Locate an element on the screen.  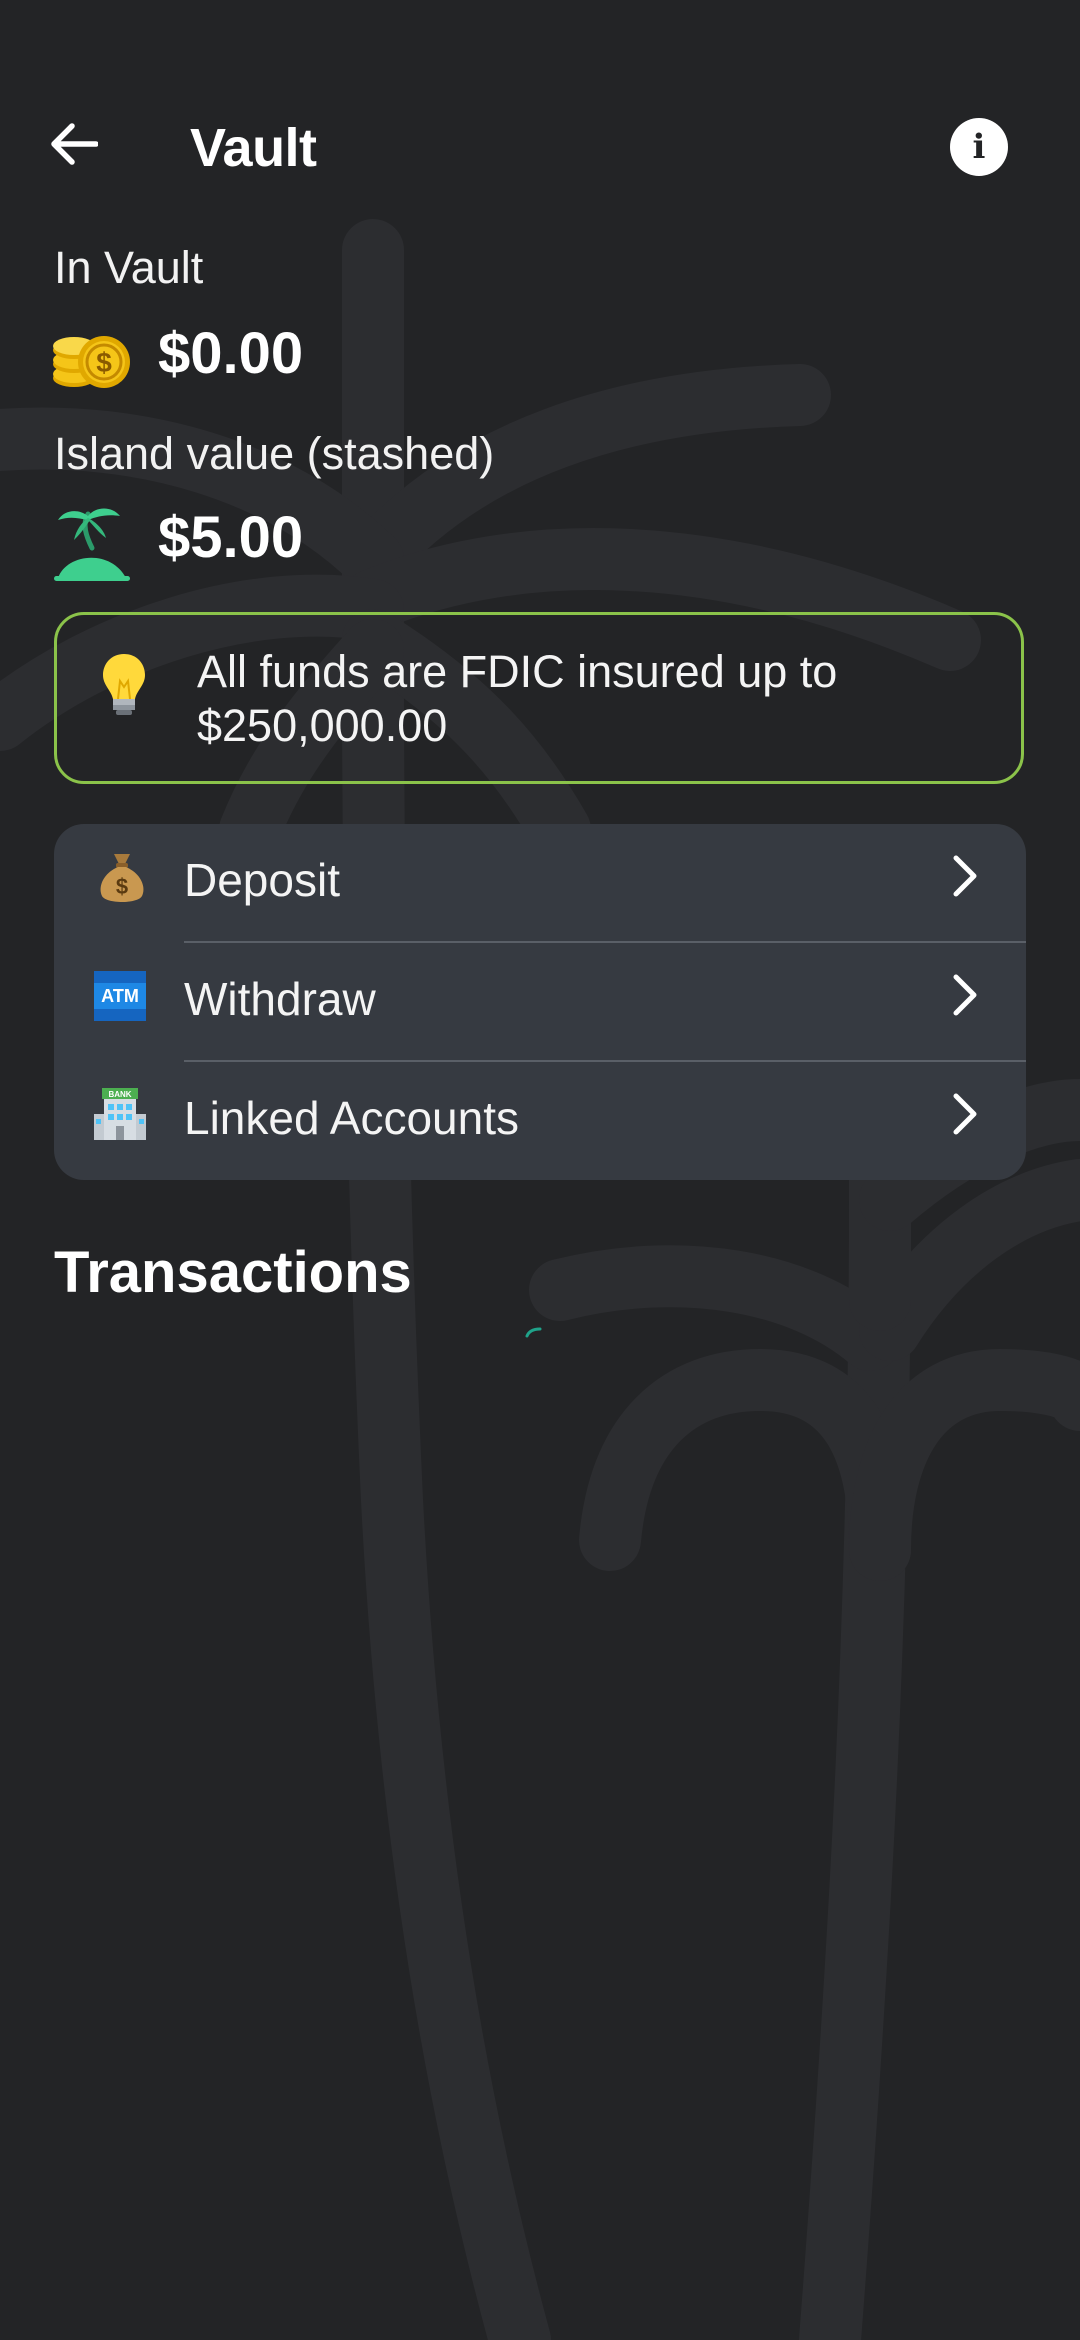
money-bag-icon: $ is located at coordinates (122, 878).